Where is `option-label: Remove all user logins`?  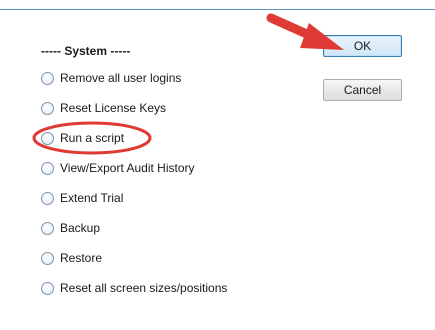 option-label: Remove all user logins is located at coordinates (121, 78).